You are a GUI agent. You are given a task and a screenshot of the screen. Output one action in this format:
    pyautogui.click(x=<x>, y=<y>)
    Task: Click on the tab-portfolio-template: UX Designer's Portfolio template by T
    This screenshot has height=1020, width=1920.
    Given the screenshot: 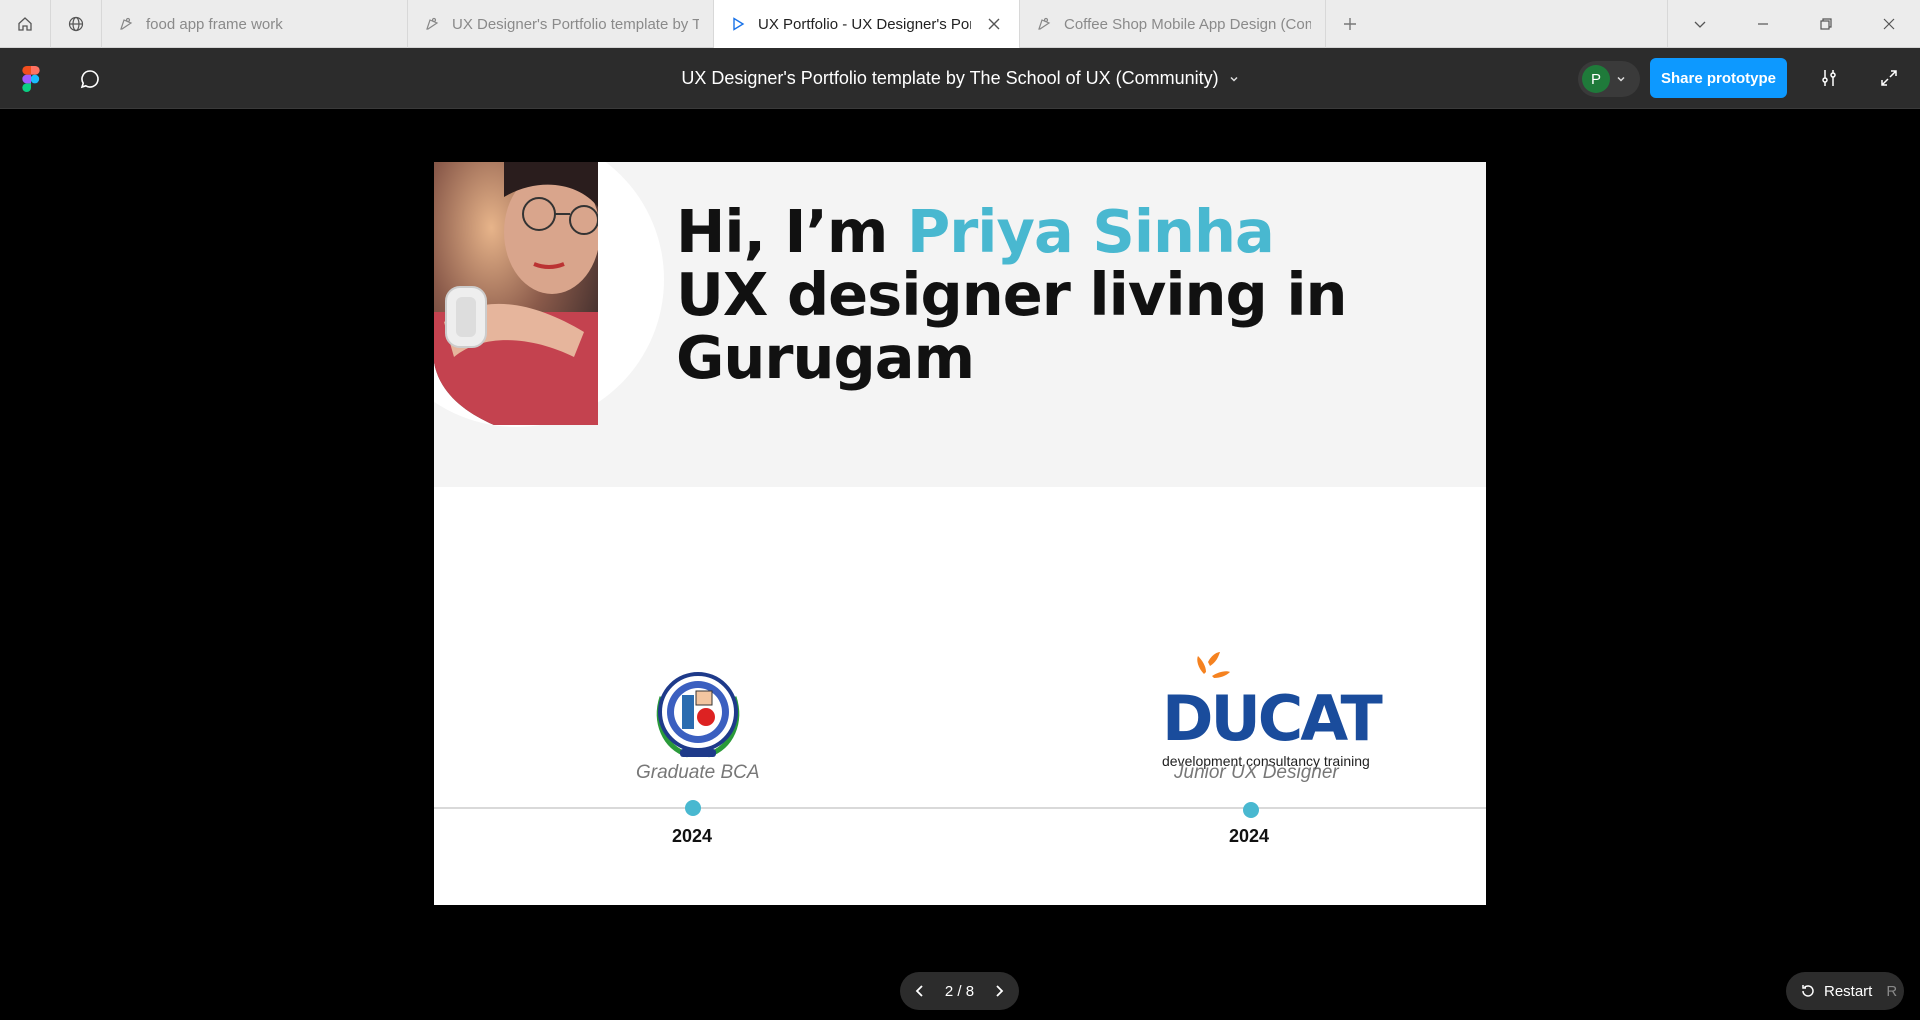 What is the action you would take?
    pyautogui.click(x=561, y=24)
    